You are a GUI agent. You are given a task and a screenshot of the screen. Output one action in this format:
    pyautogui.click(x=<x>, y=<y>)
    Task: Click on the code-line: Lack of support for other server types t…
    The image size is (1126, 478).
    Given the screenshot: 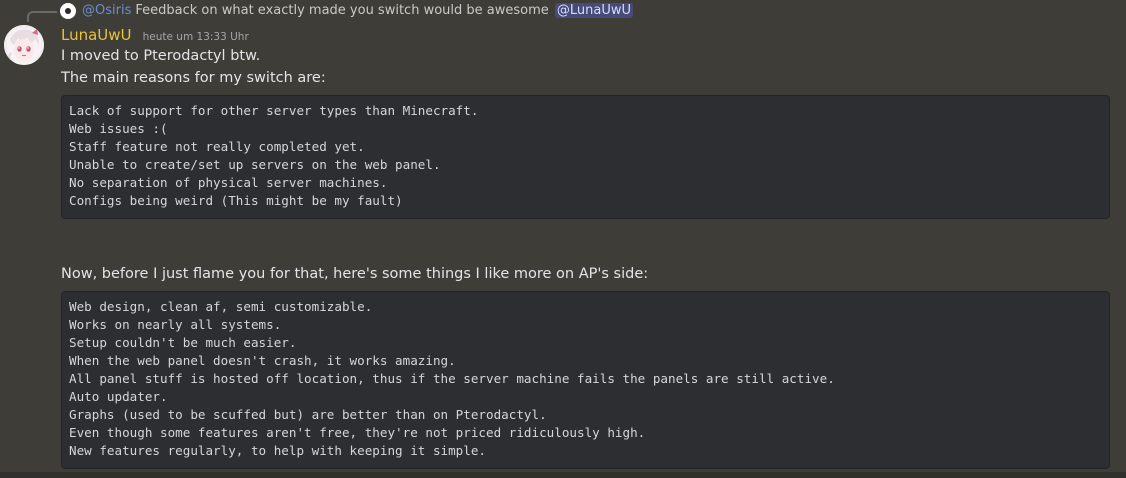 What is the action you would take?
    pyautogui.click(x=274, y=110)
    